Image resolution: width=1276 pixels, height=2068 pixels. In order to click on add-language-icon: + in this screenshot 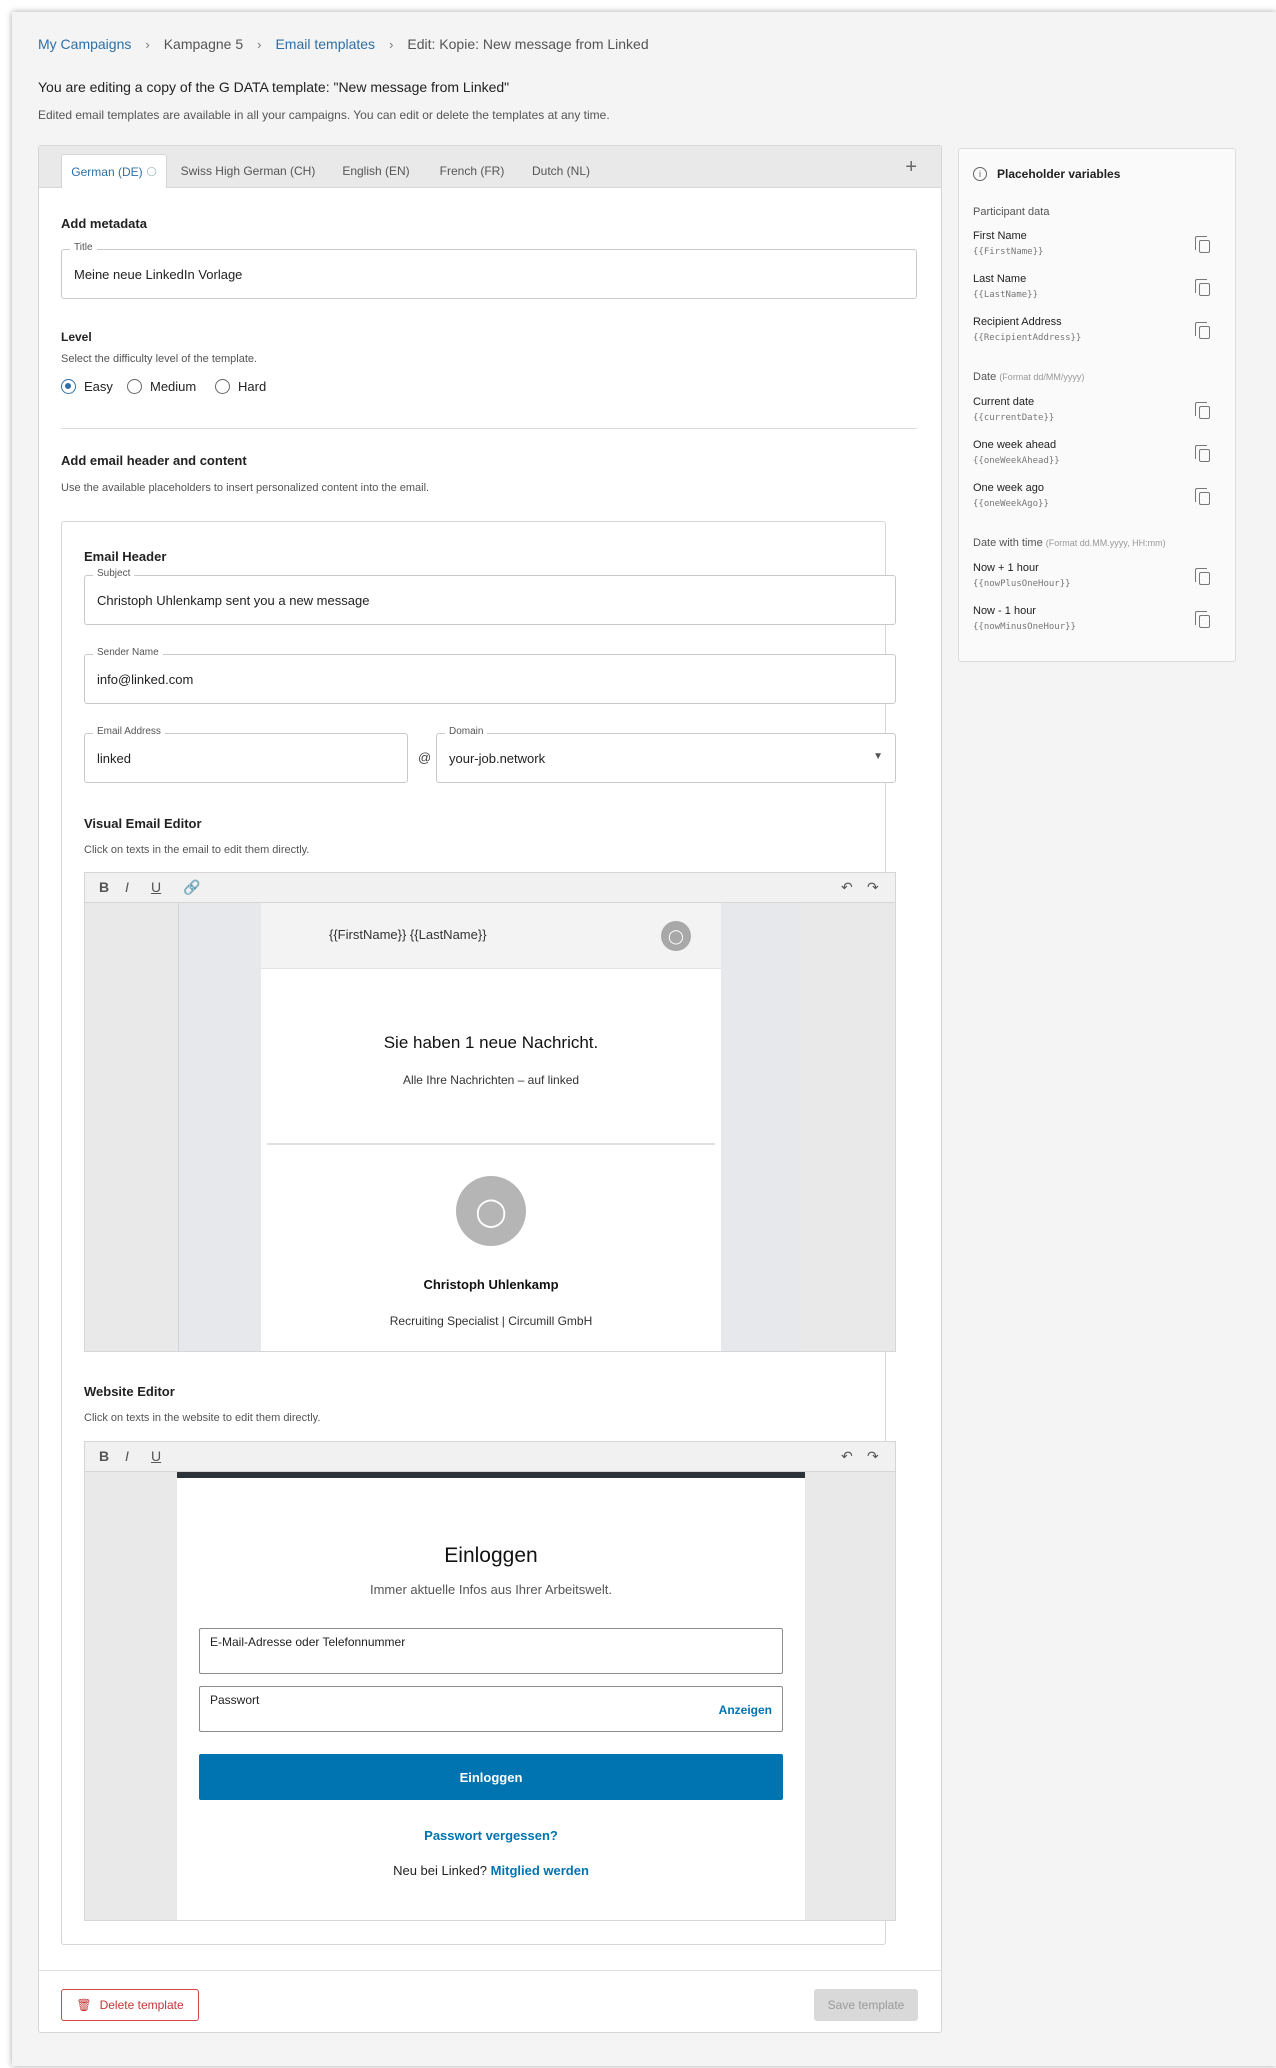, I will do `click(911, 167)`.